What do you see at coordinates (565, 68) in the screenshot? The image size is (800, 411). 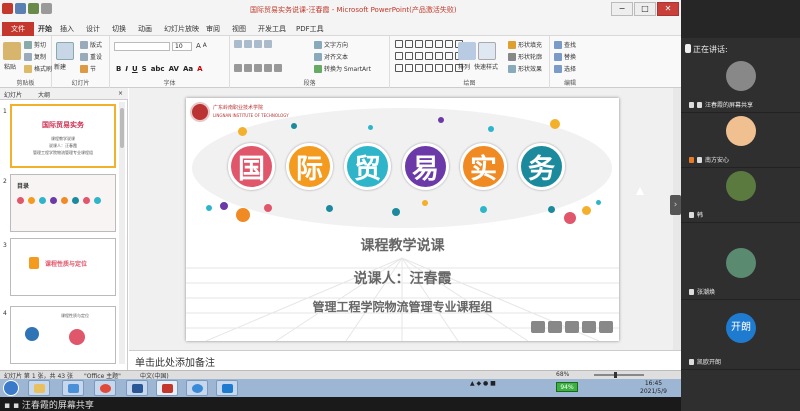 I see `select-button: 选择` at bounding box center [565, 68].